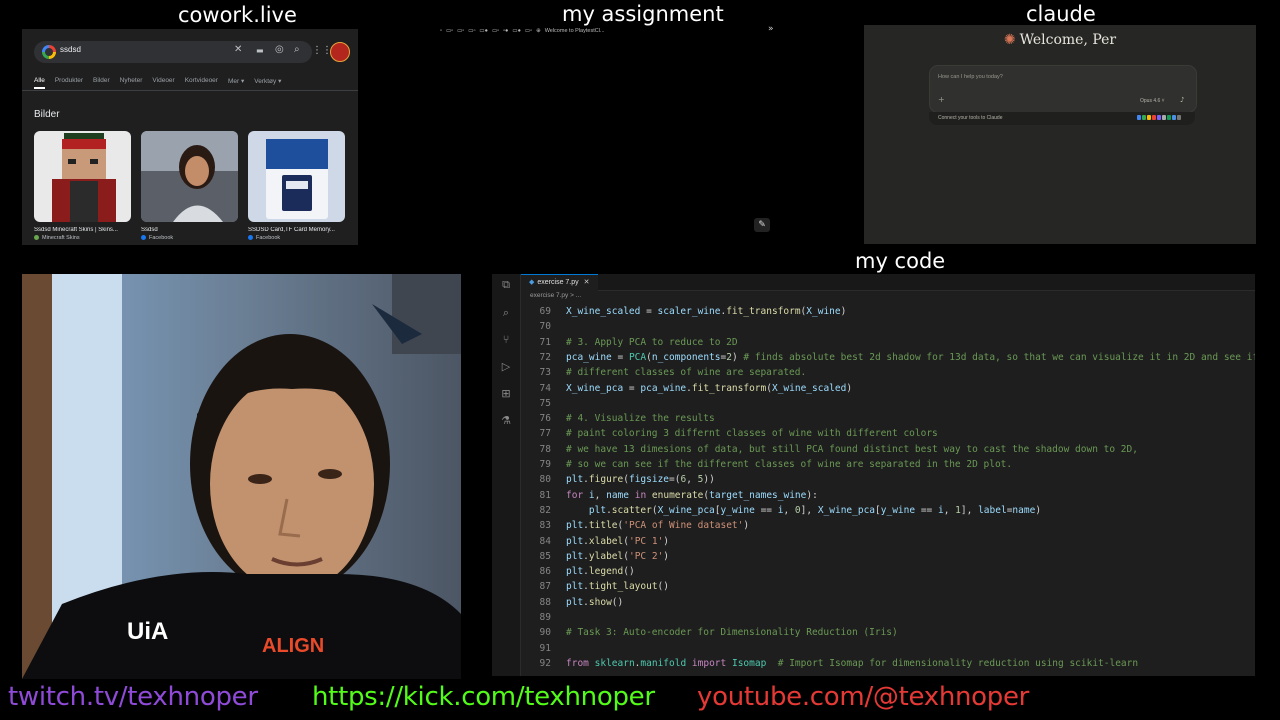 The image size is (1280, 720). Describe the element at coordinates (101, 83) in the screenshot. I see `tab-bilder: Bilder` at that location.